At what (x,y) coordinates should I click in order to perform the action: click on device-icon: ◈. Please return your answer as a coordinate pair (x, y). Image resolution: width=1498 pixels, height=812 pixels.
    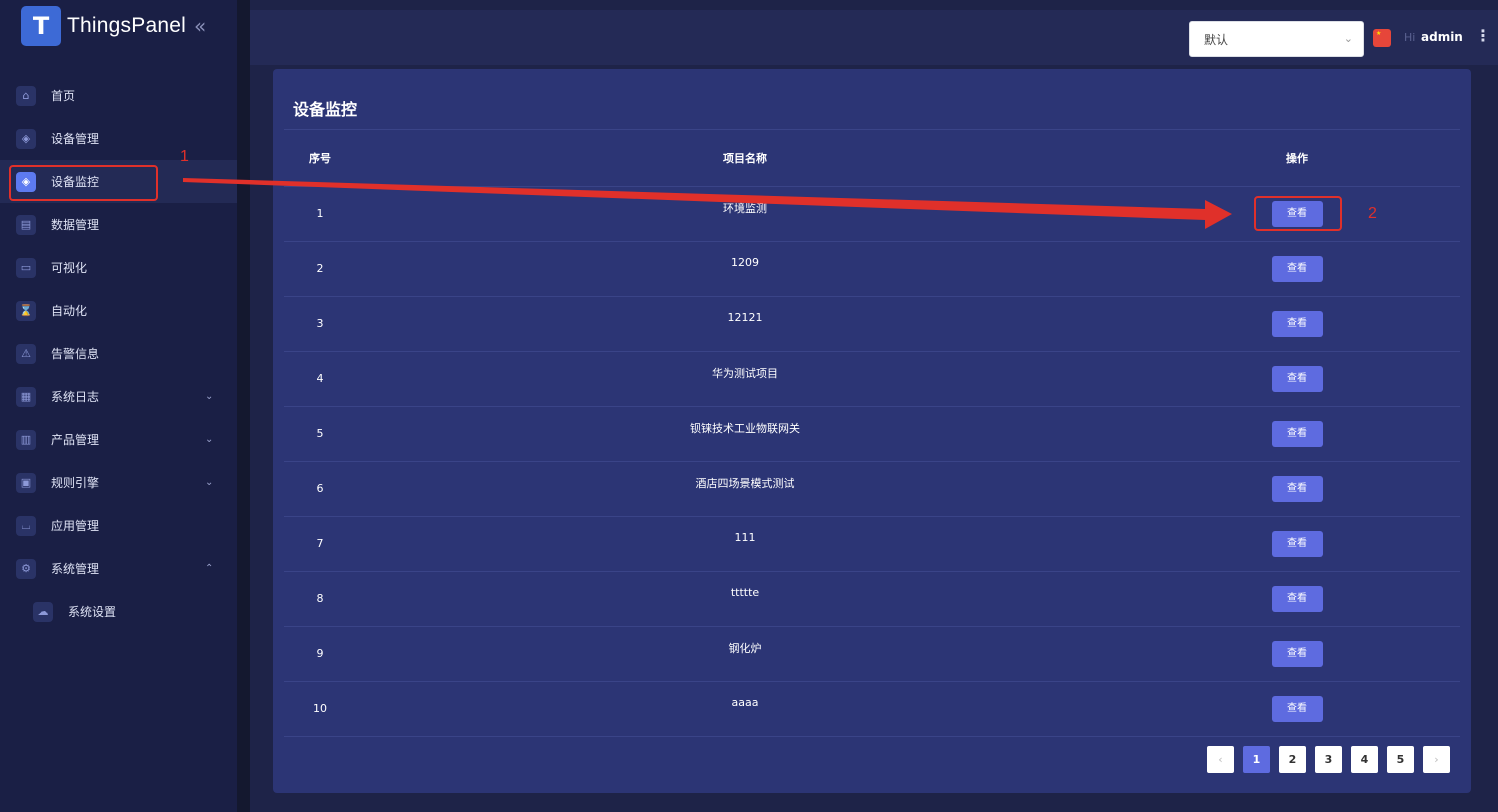
    Looking at the image, I should click on (26, 138).